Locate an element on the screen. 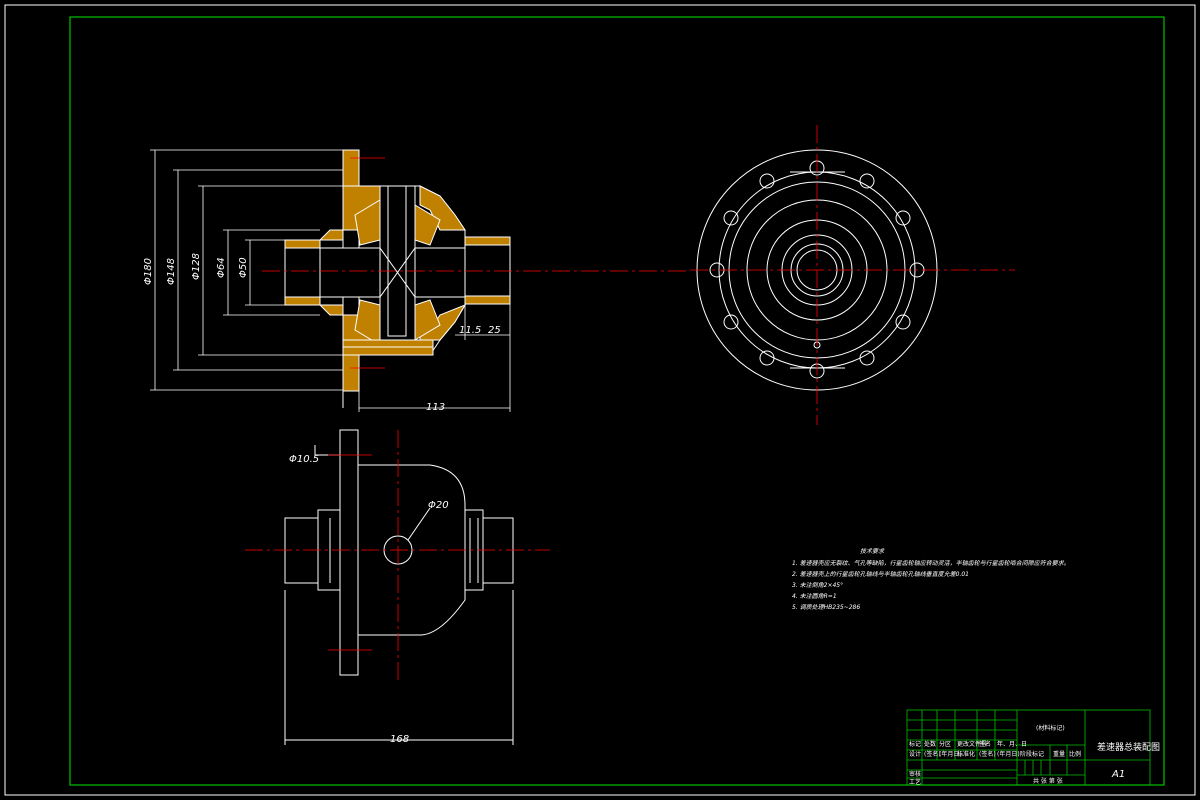 Image resolution: width=1200 pixels, height=800 pixels. dim-d64: Φ64 is located at coordinates (221, 267).